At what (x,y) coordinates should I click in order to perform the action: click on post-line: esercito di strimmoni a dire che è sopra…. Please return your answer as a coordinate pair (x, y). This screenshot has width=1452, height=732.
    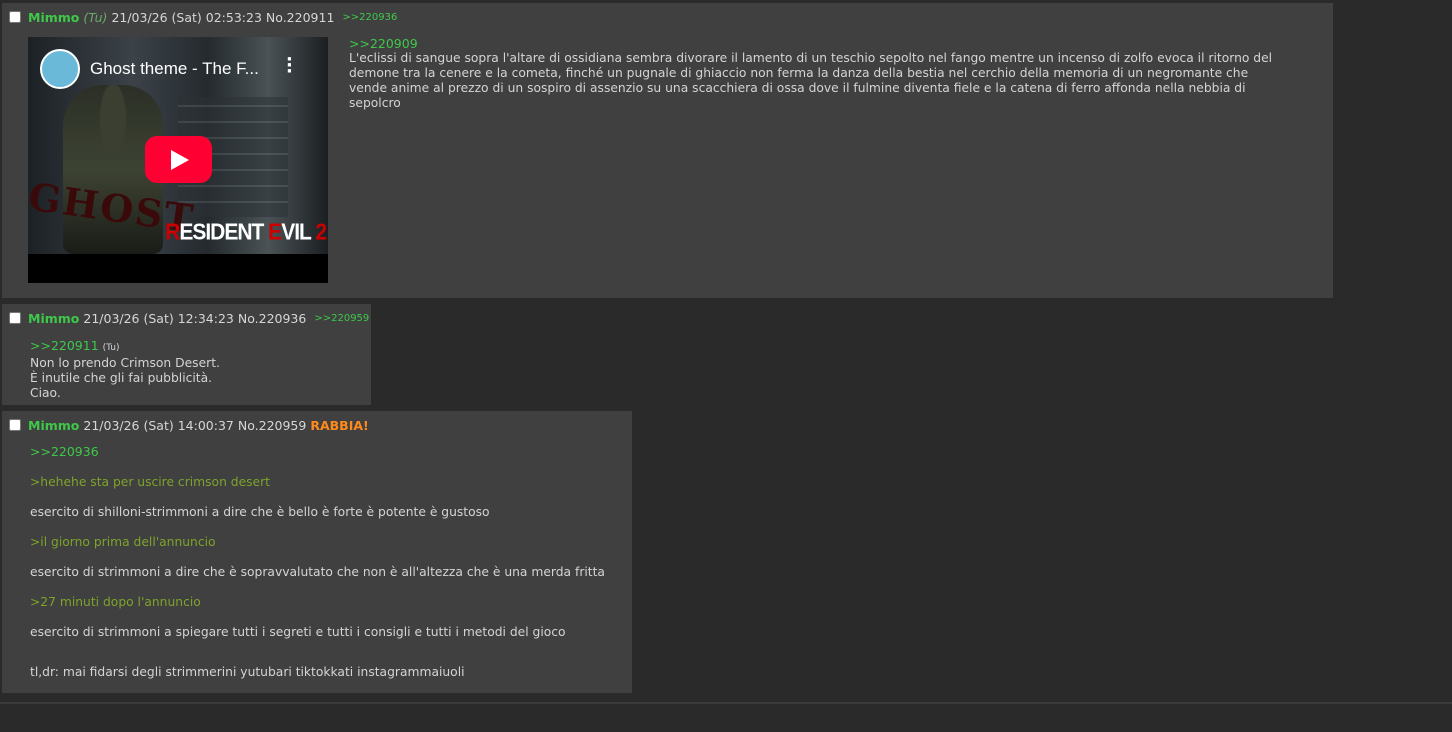
    Looking at the image, I should click on (317, 572).